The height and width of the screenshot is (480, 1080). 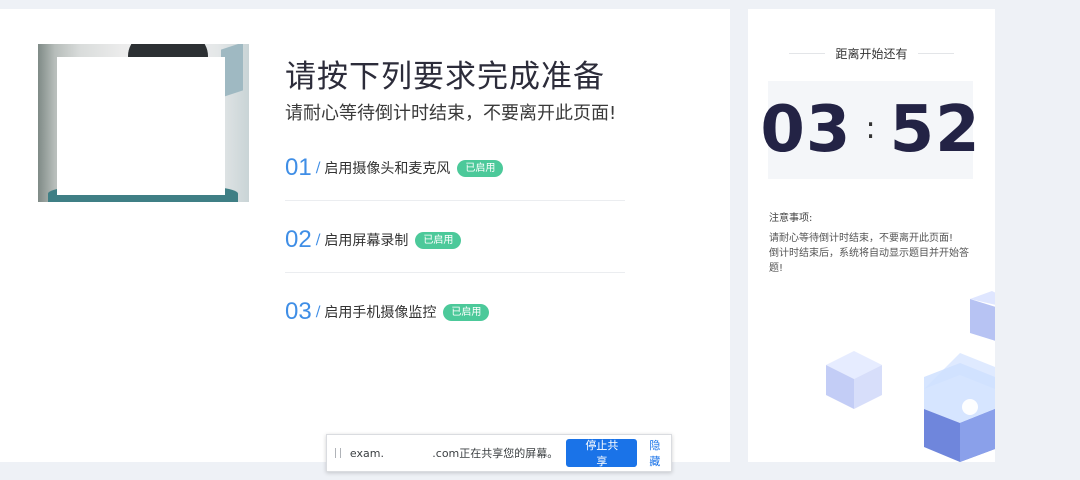 I want to click on step-label: 启用手机摄像监控, so click(x=380, y=313).